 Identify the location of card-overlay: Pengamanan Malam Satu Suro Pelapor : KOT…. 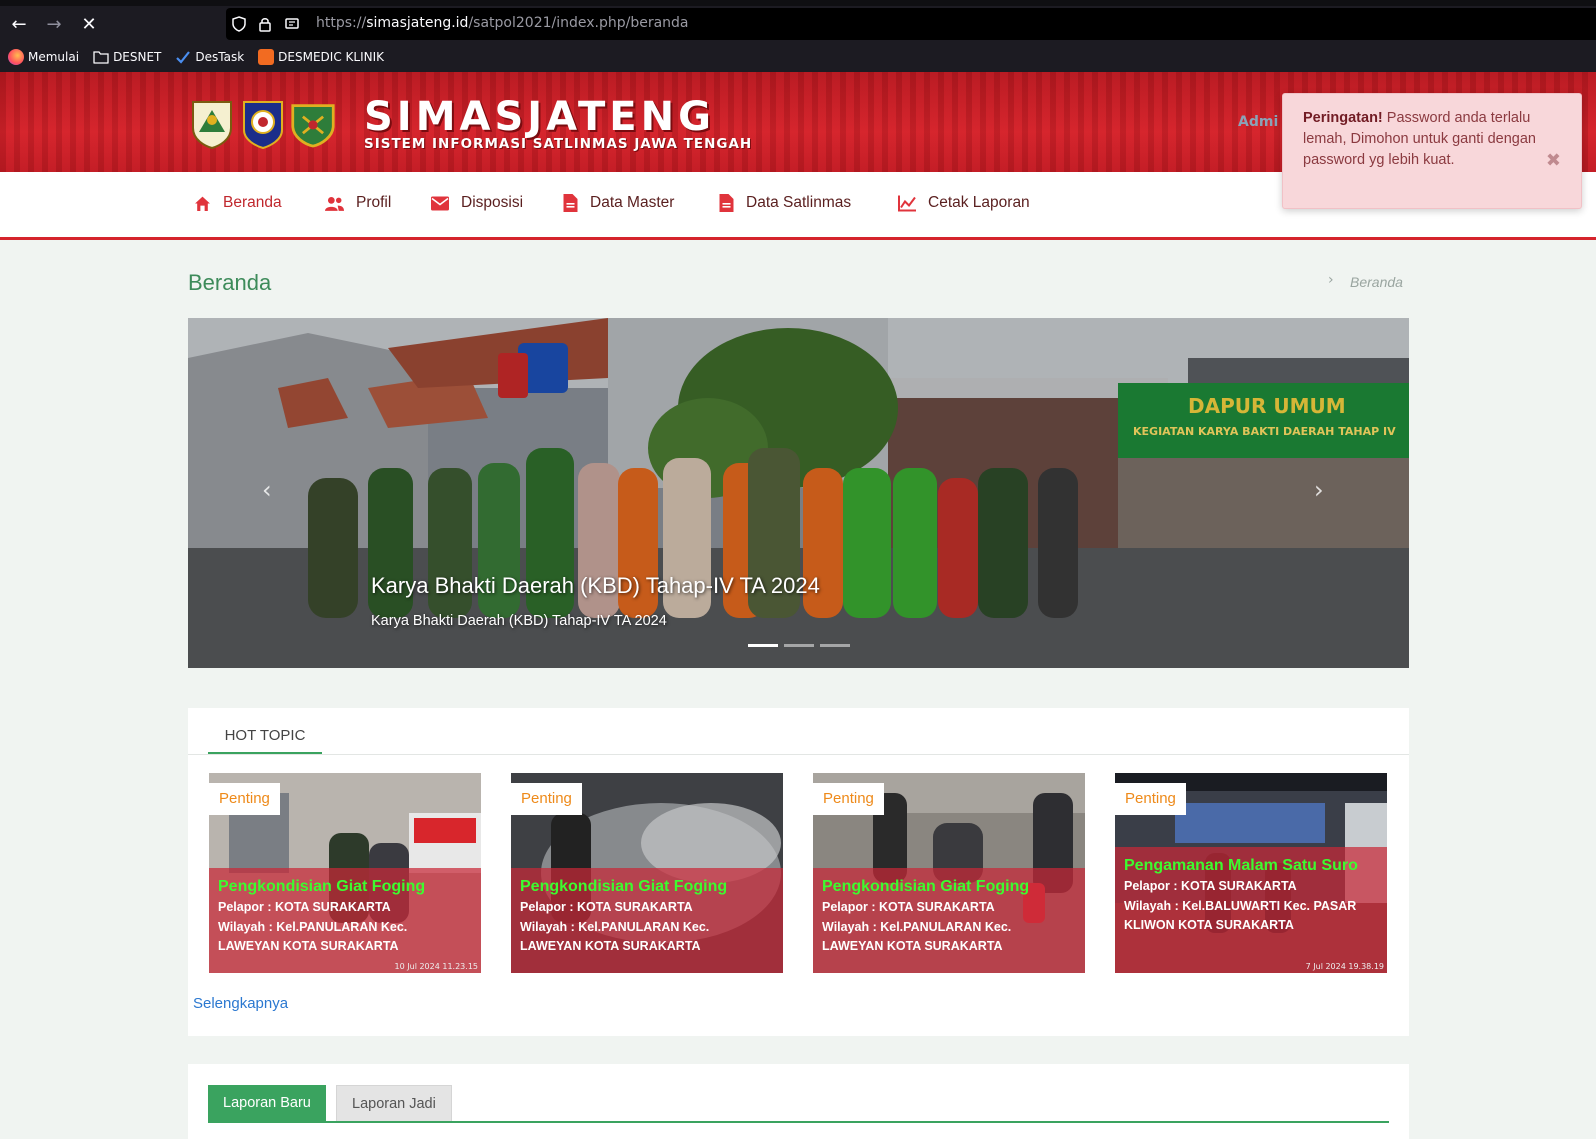
(1251, 910).